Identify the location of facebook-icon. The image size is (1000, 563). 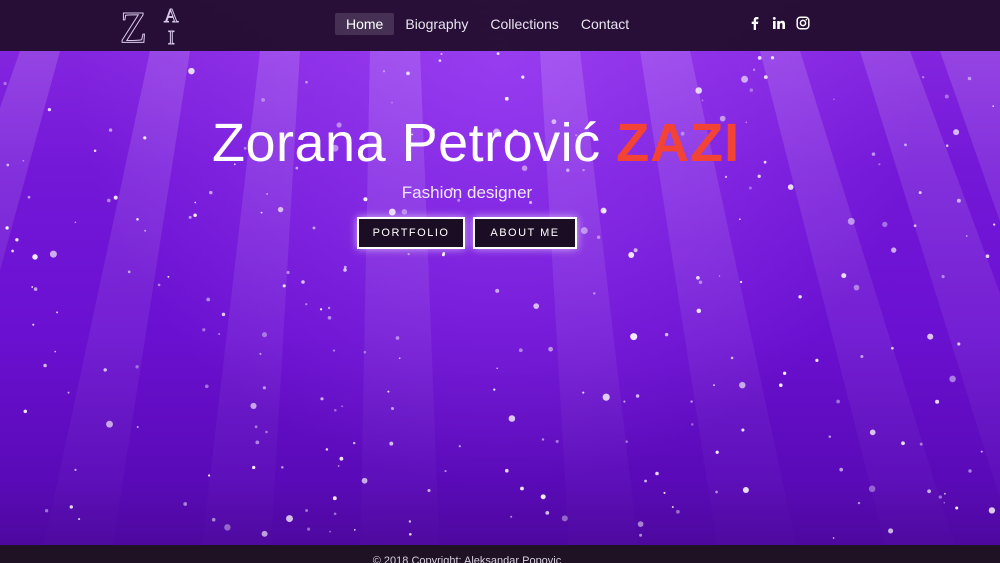
(755, 23).